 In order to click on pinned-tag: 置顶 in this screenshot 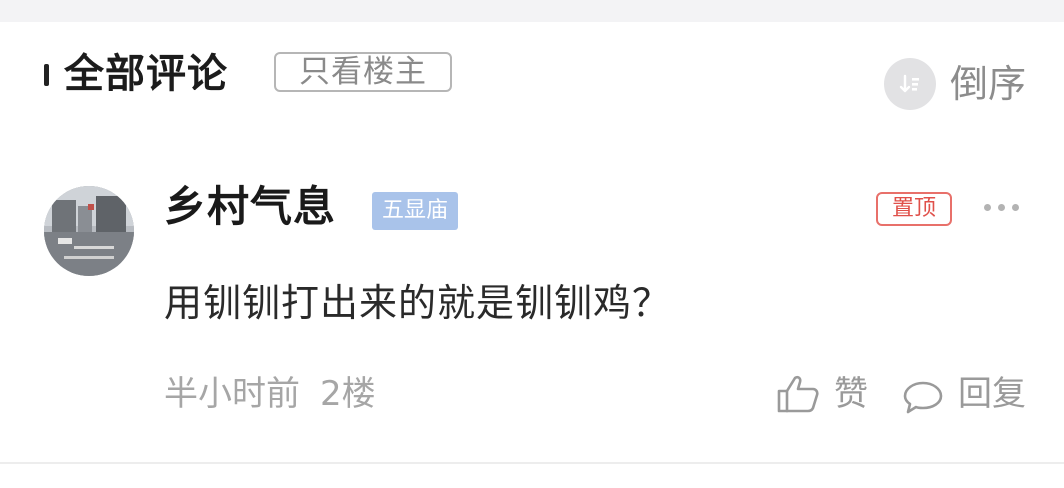, I will do `click(914, 209)`.